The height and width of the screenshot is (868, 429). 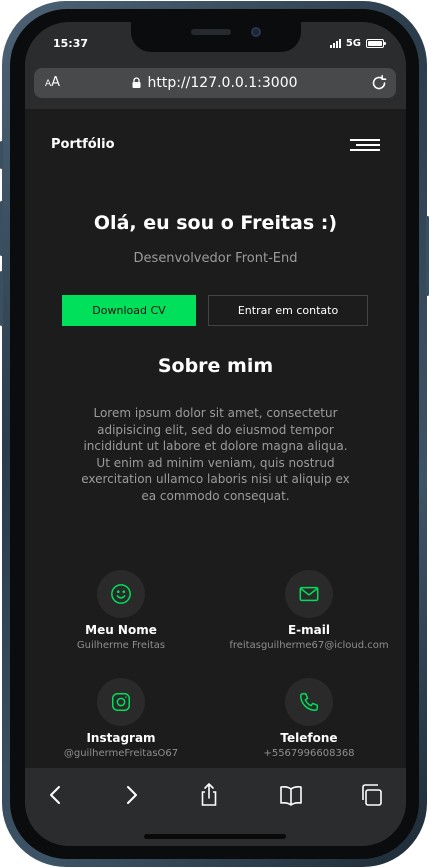 I want to click on url-field: AA http://127.0.0.1:3000, so click(x=215, y=83).